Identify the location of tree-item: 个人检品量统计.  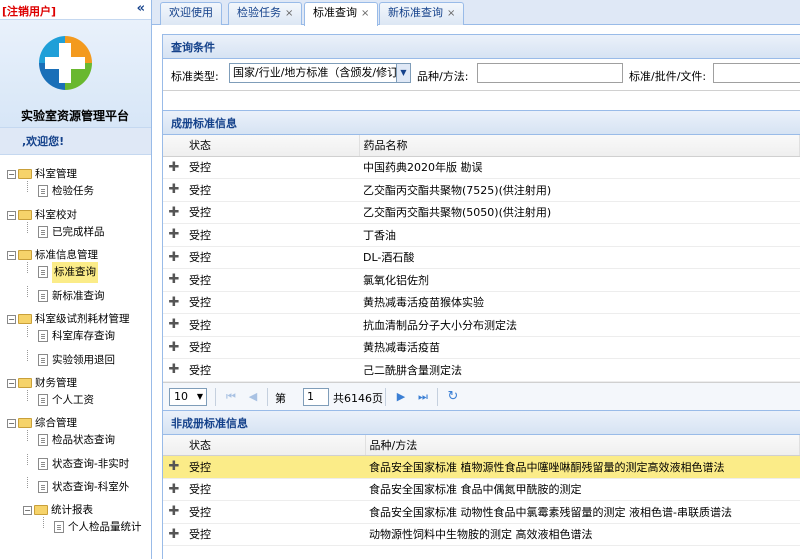
(75, 527).